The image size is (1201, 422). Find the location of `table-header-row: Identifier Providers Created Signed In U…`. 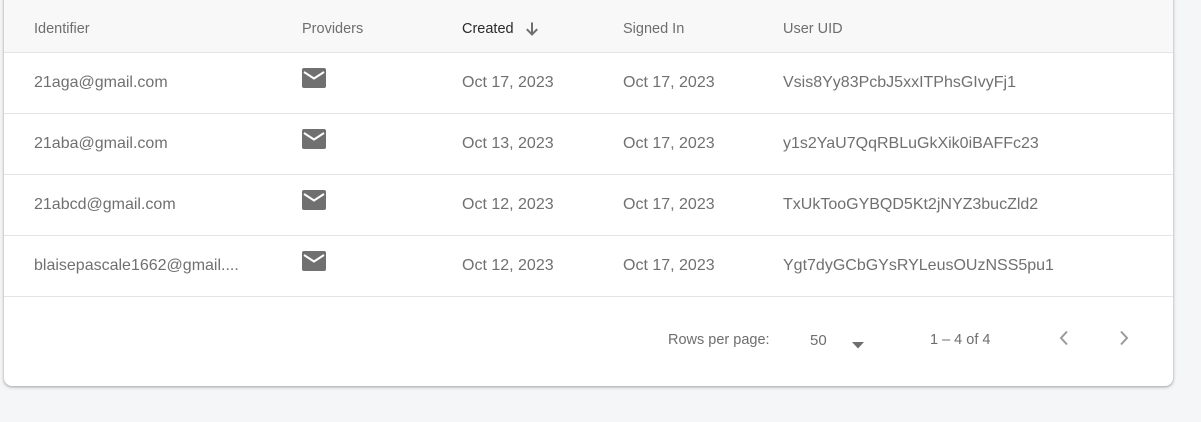

table-header-row: Identifier Providers Created Signed In U… is located at coordinates (588, 26).